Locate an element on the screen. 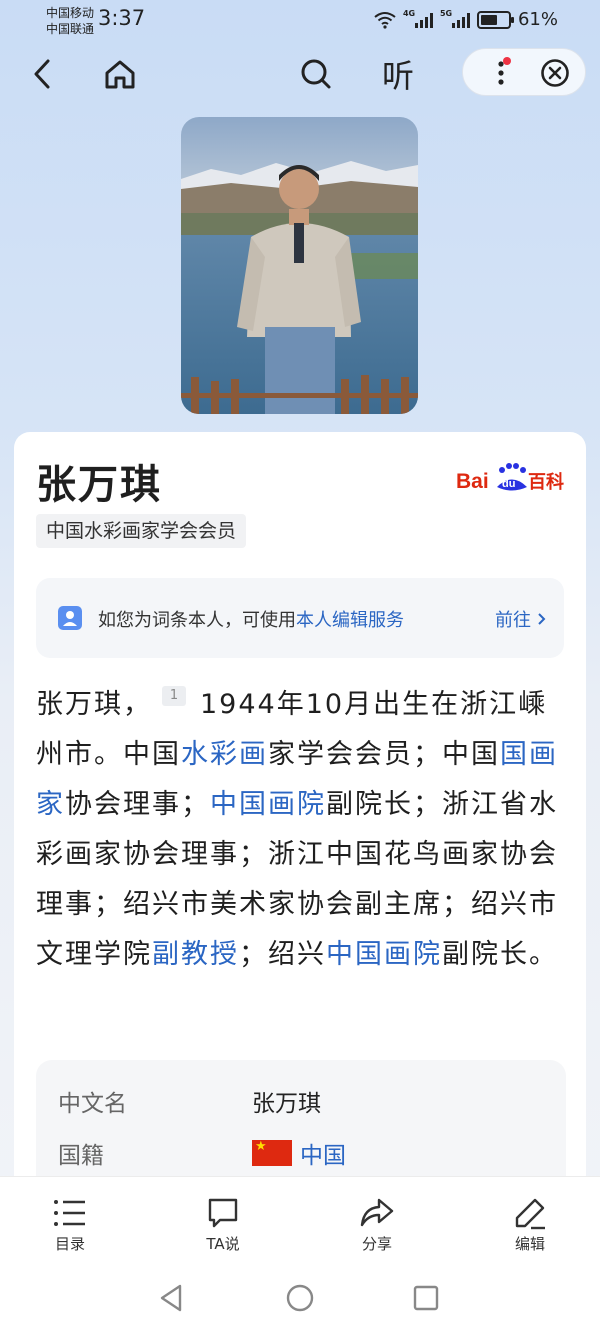 The height and width of the screenshot is (1333, 600). system-nav-bar is located at coordinates (300, 1299).